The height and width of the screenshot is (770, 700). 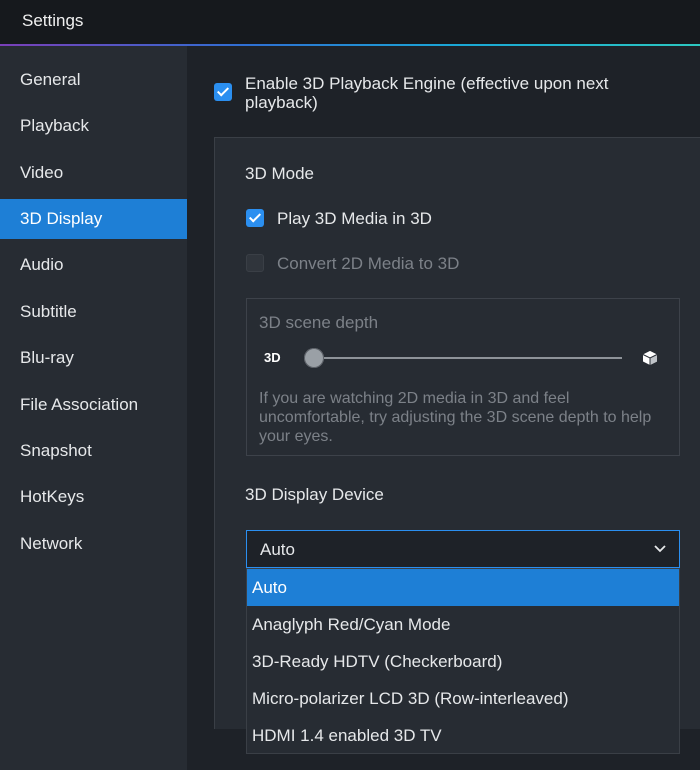 What do you see at coordinates (463, 358) in the screenshot?
I see `depth-slider-track` at bounding box center [463, 358].